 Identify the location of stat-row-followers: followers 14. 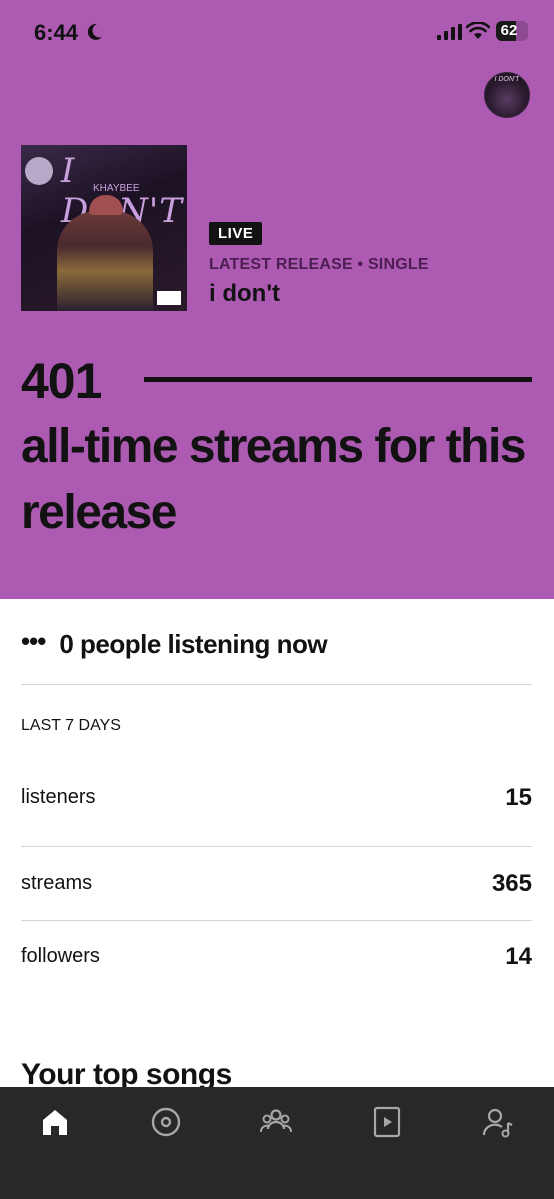
(276, 957).